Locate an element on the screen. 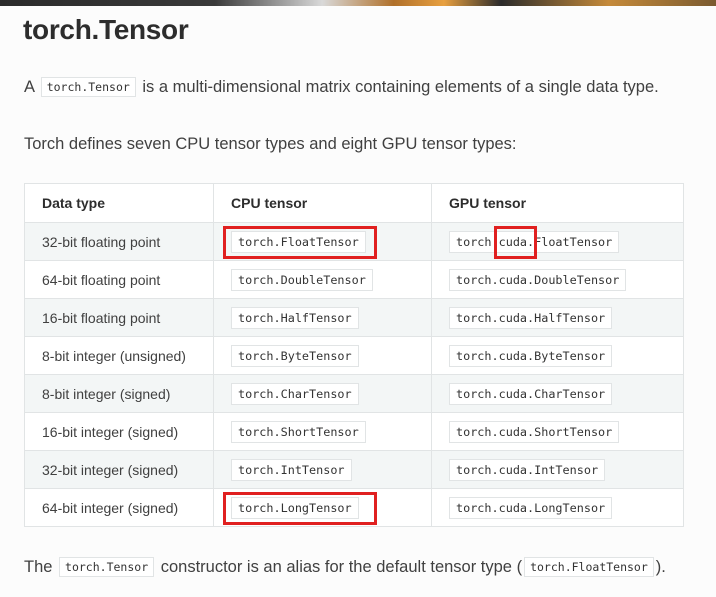 The width and height of the screenshot is (716, 597). cpu-tensor-code: torch.ByteTensor is located at coordinates (295, 355).